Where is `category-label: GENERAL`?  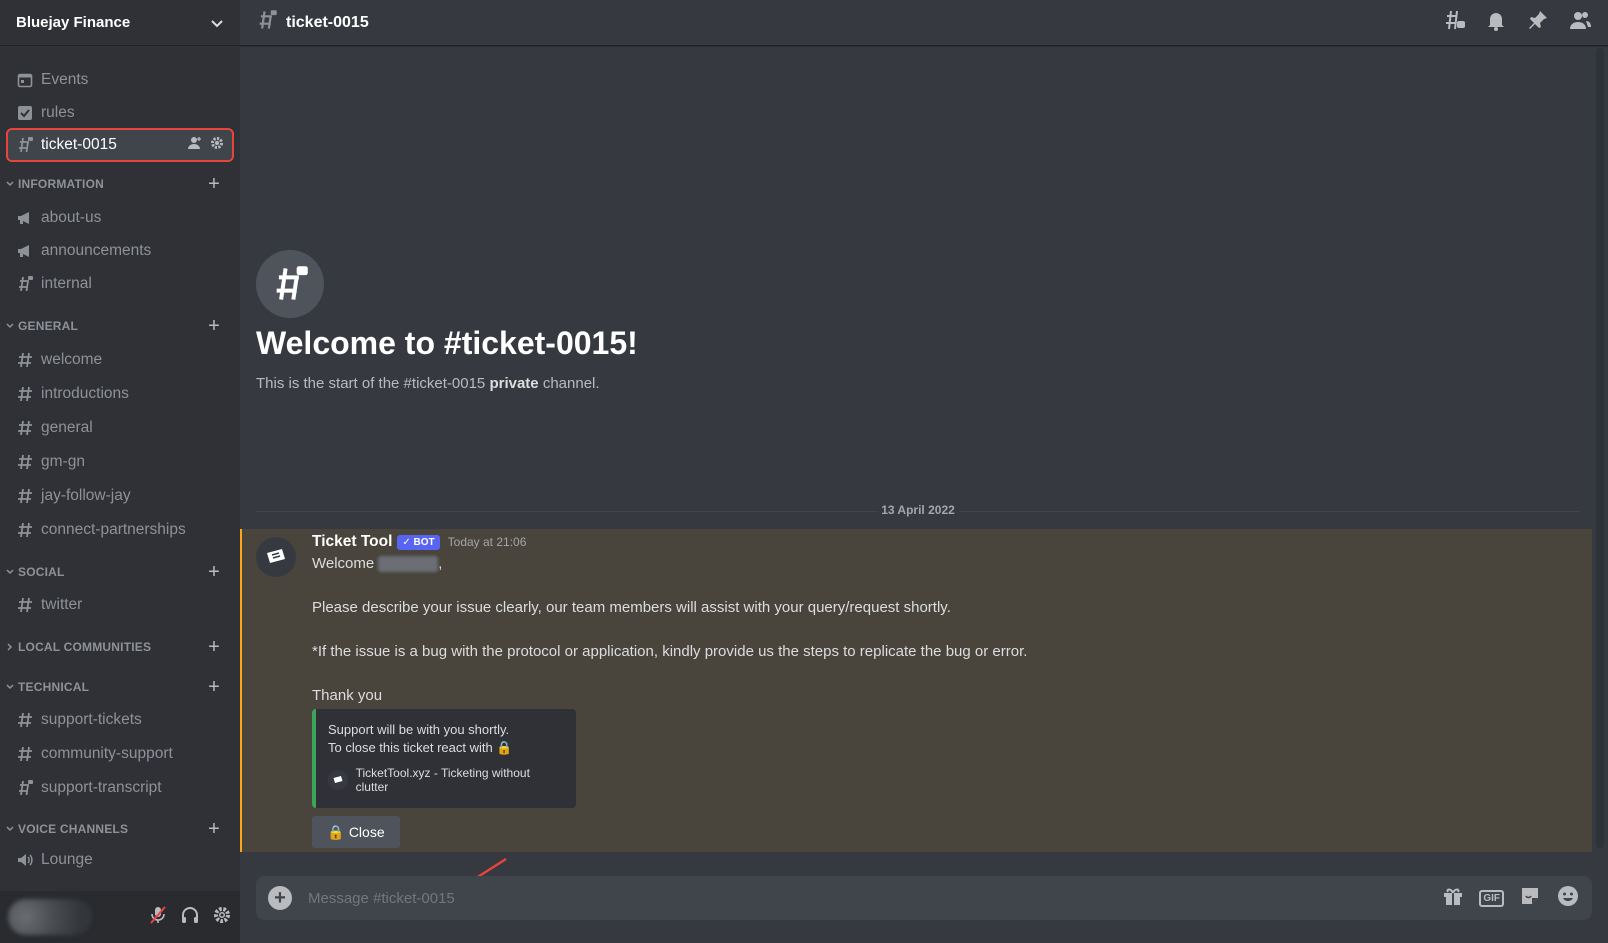 category-label: GENERAL is located at coordinates (48, 326).